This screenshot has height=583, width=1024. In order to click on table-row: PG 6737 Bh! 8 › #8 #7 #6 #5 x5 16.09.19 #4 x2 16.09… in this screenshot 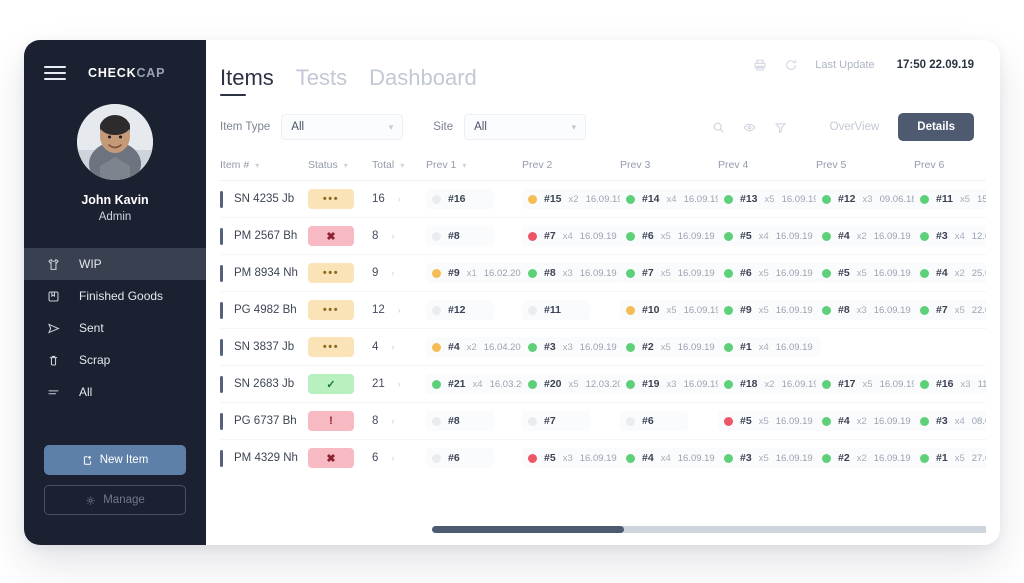, I will do `click(603, 421)`.